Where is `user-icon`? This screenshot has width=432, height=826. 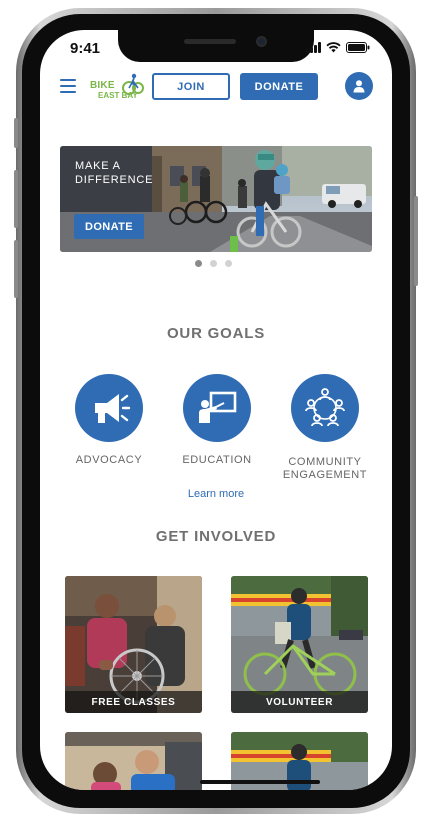 user-icon is located at coordinates (359, 86).